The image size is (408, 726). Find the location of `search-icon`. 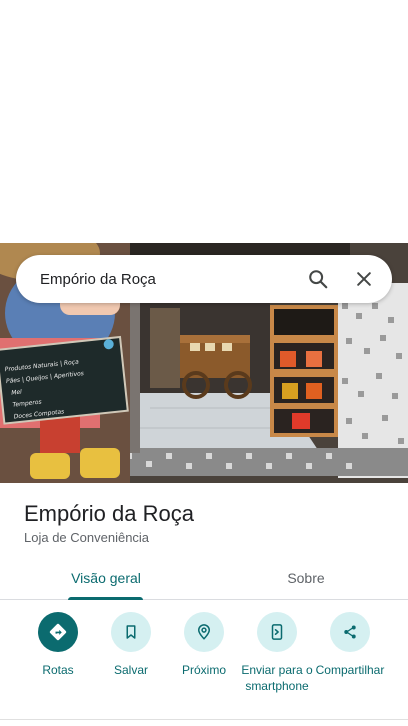

search-icon is located at coordinates (318, 279).